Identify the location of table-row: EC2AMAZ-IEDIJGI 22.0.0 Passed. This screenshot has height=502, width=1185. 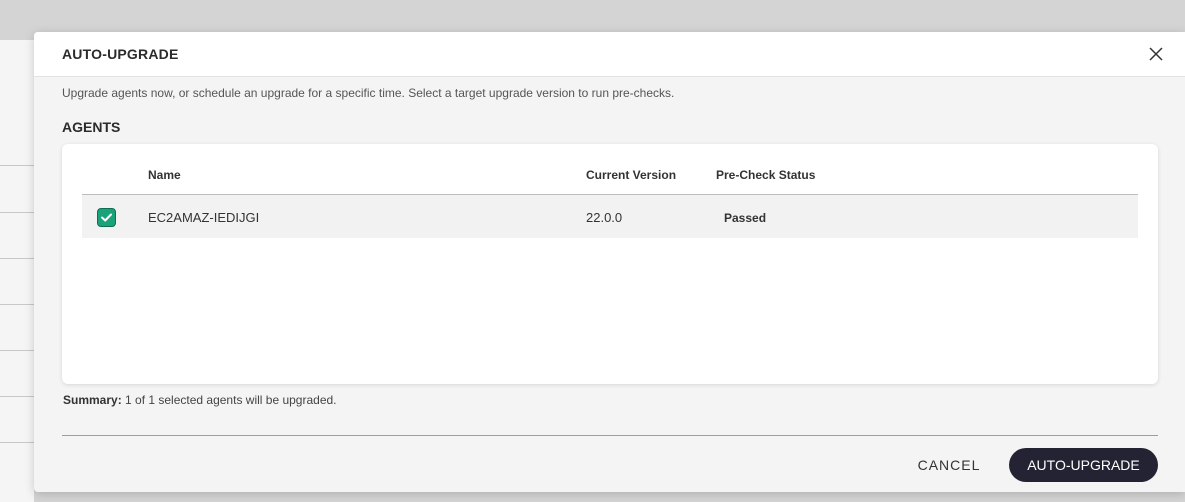
(610, 216).